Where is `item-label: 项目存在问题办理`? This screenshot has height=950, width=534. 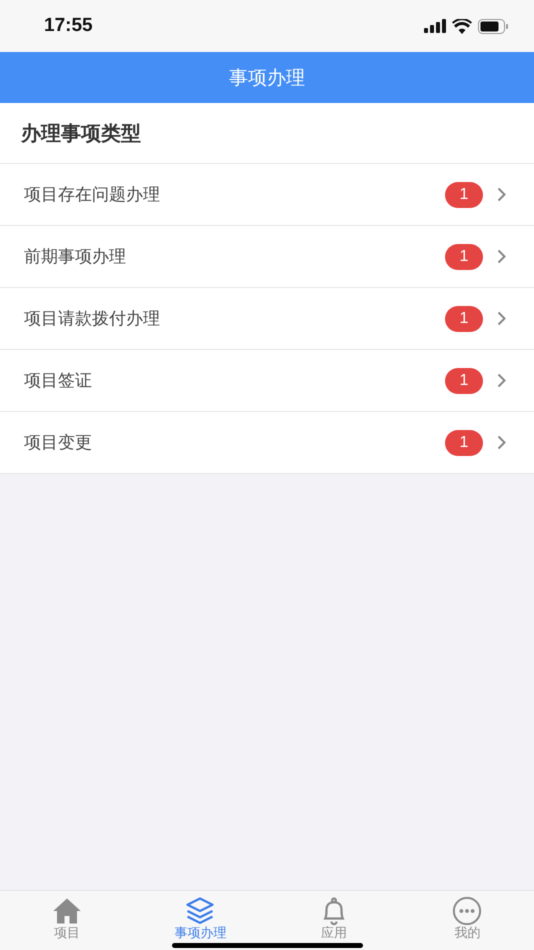
item-label: 项目存在问题办理 is located at coordinates (92, 195).